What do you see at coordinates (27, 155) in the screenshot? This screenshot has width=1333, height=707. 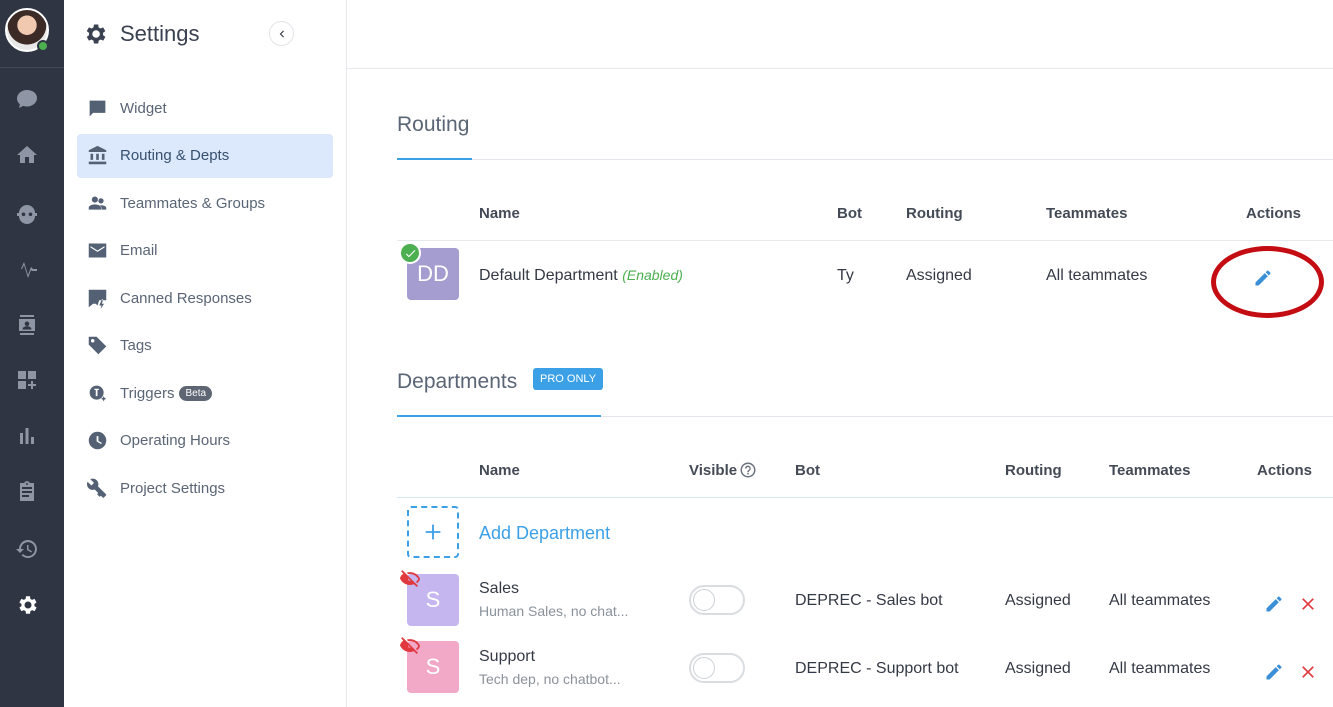 I see `home-icon` at bounding box center [27, 155].